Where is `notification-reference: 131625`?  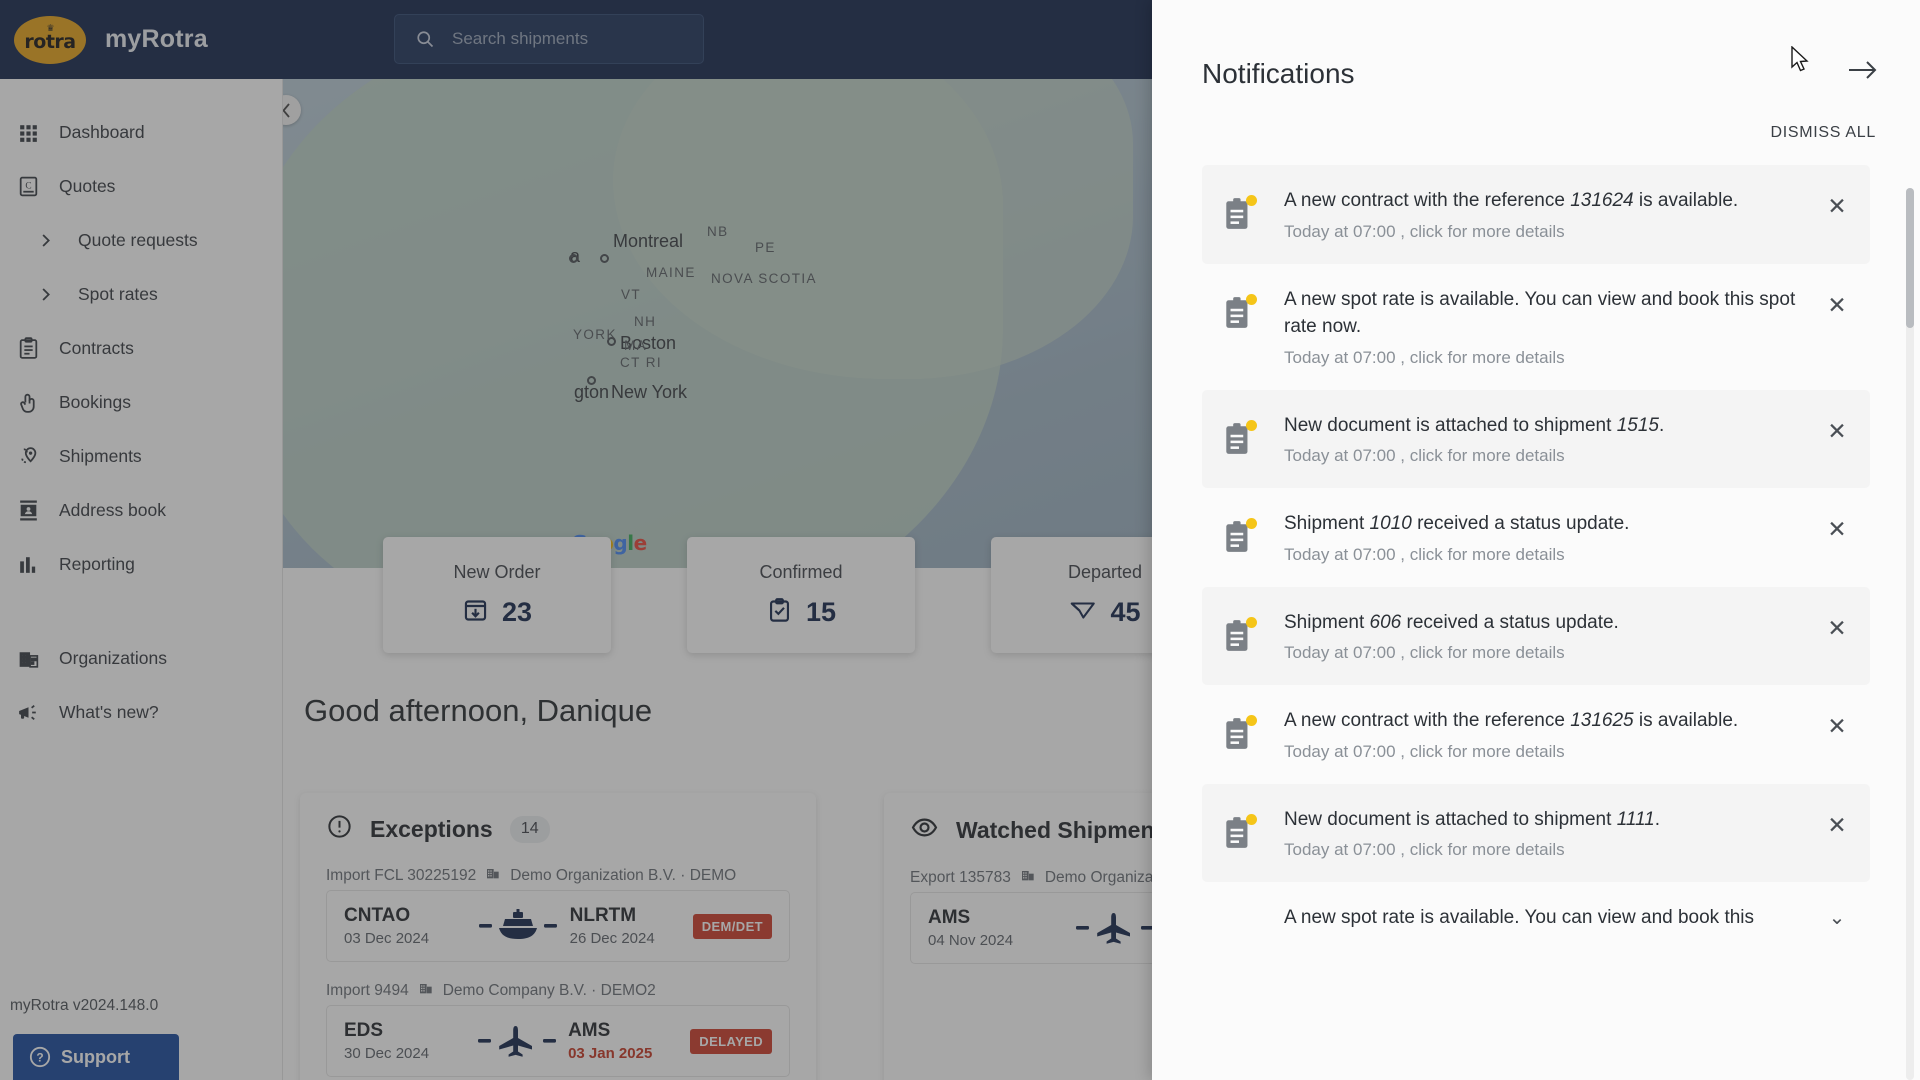
notification-reference: 131625 is located at coordinates (1602, 721).